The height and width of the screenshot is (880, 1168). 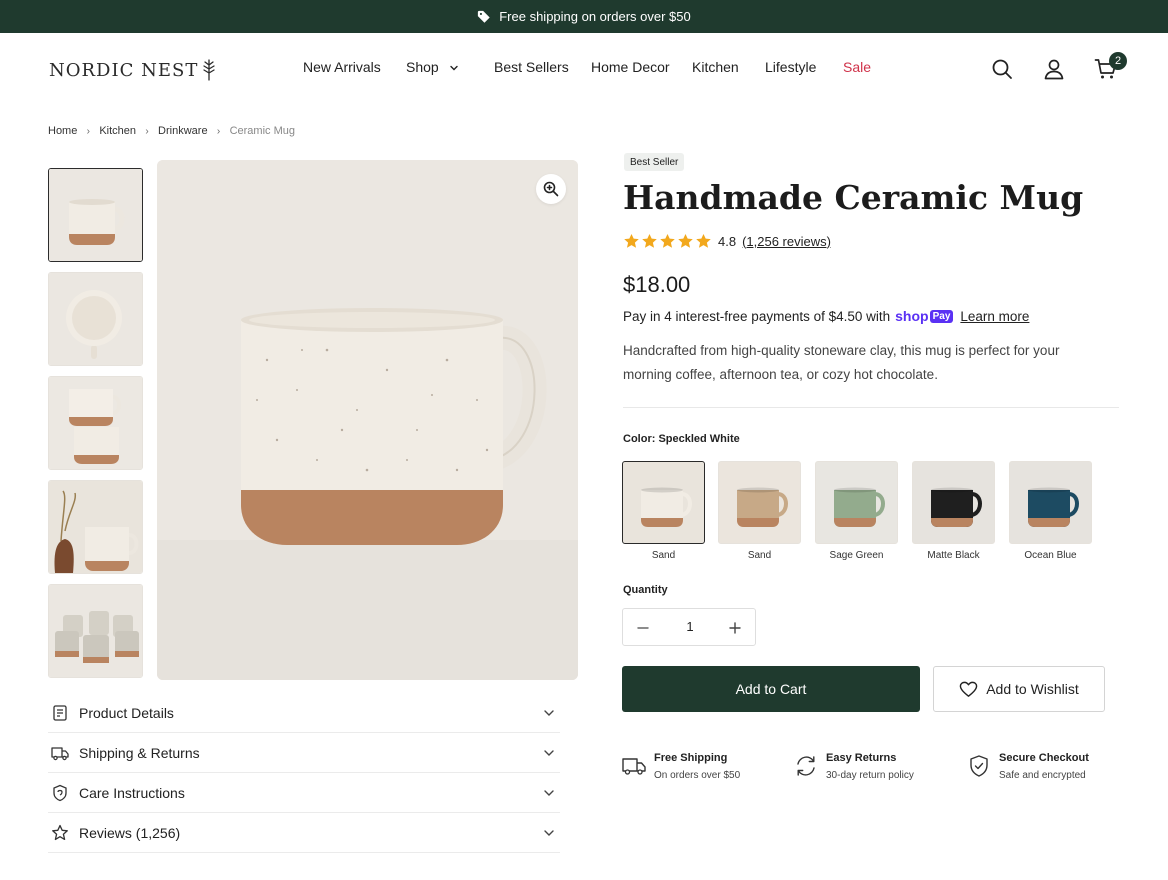 I want to click on thumbnail-set, so click(x=95, y=631).